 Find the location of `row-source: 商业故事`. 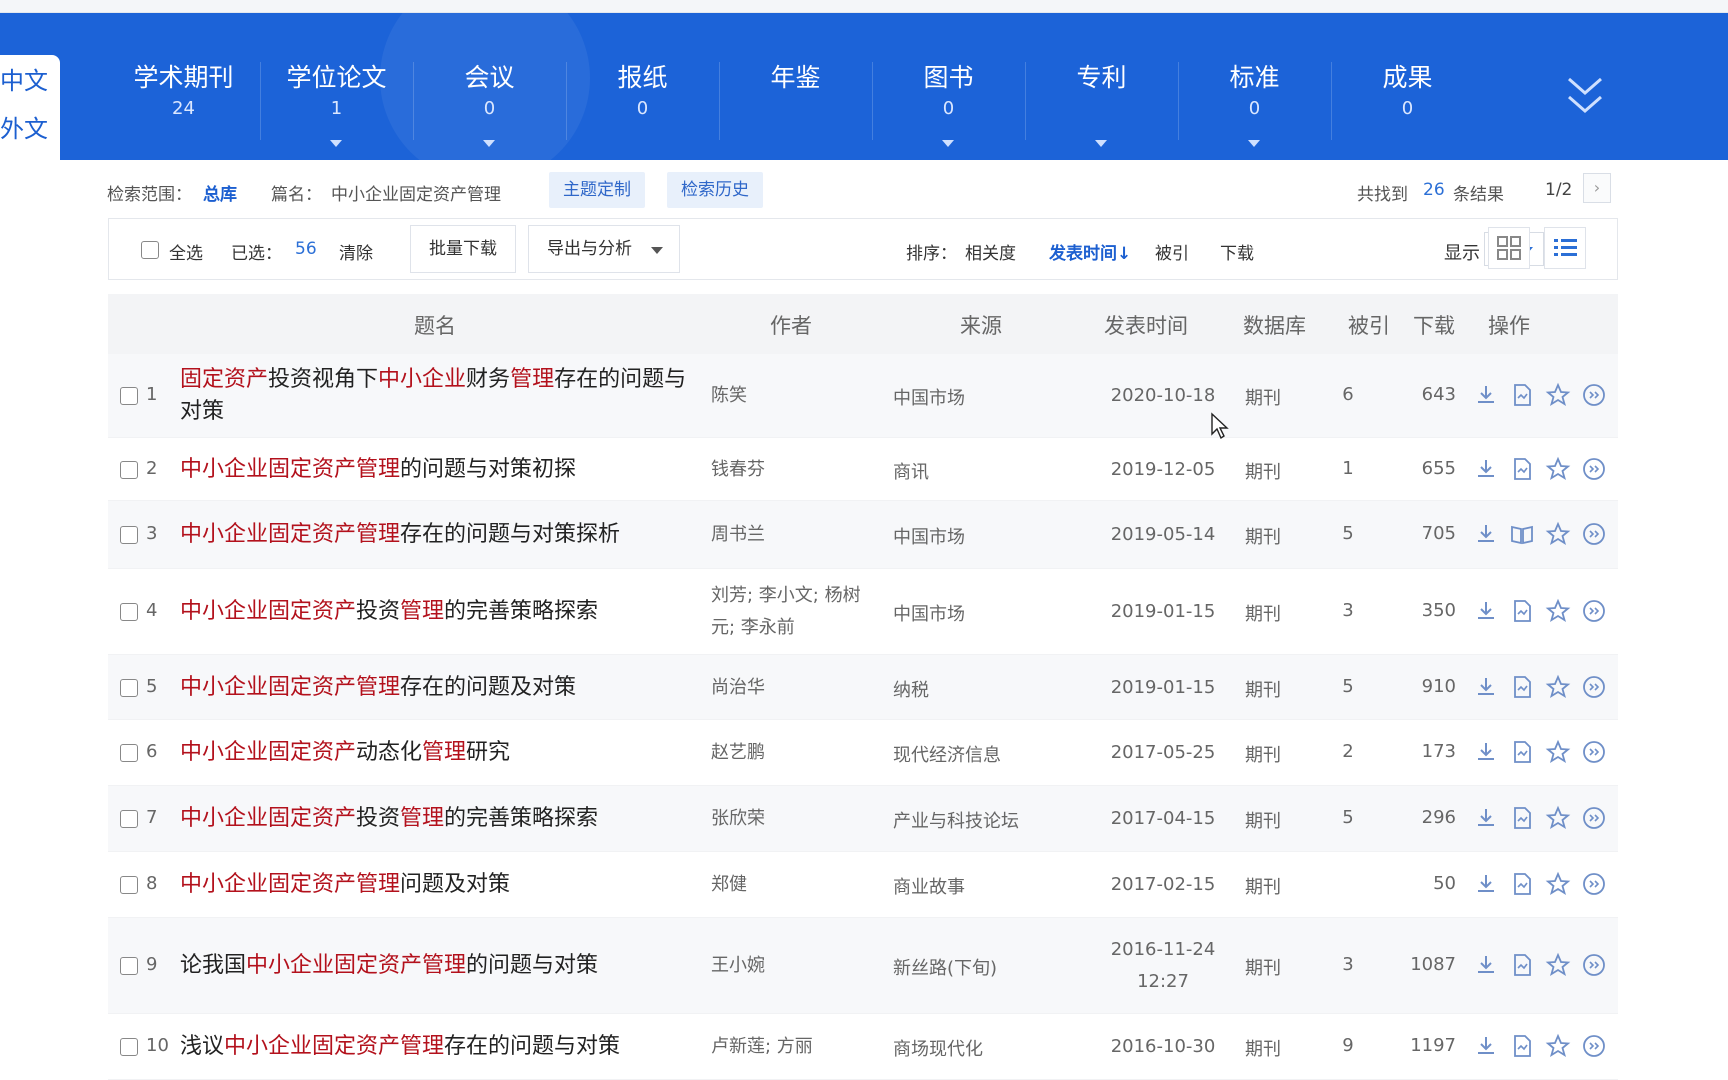

row-source: 商业故事 is located at coordinates (983, 886).